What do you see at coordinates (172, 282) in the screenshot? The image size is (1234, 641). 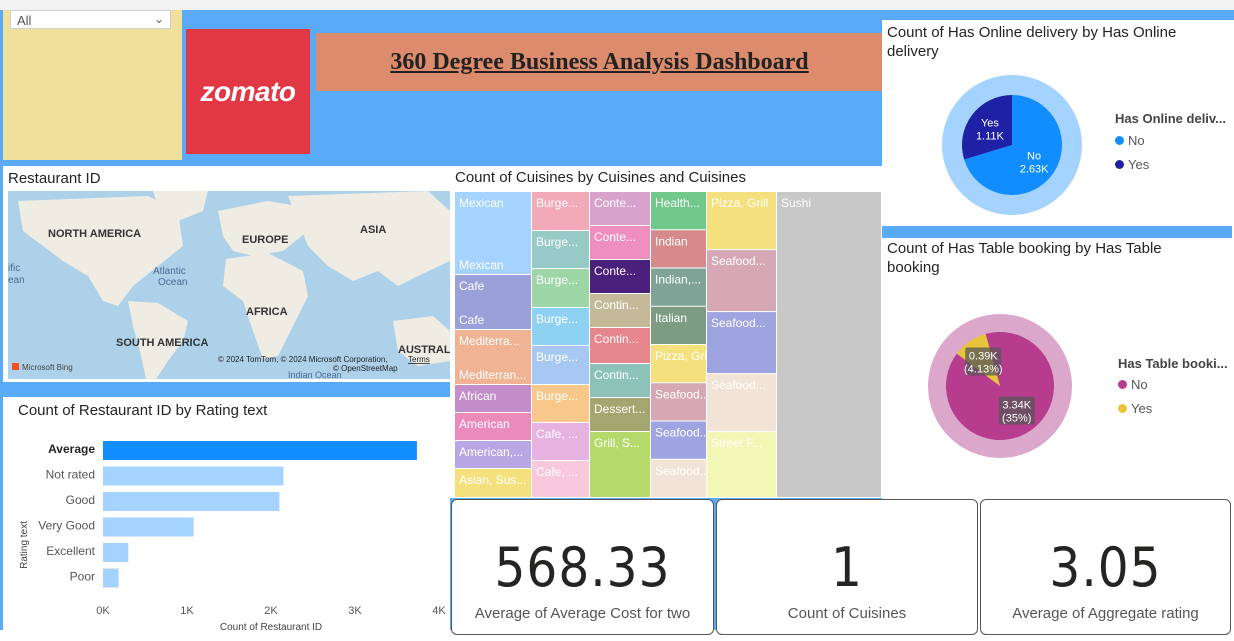 I see `map-label-atlantic-2: Ocean` at bounding box center [172, 282].